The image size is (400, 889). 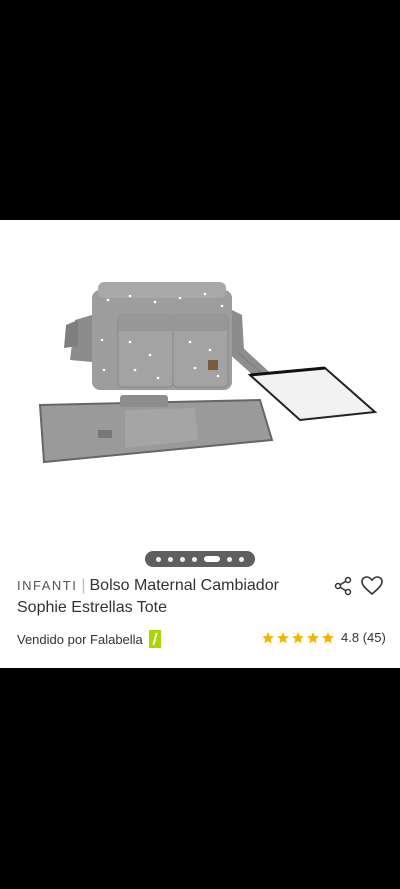 I want to click on seller-name: Falabella, so click(x=116, y=639).